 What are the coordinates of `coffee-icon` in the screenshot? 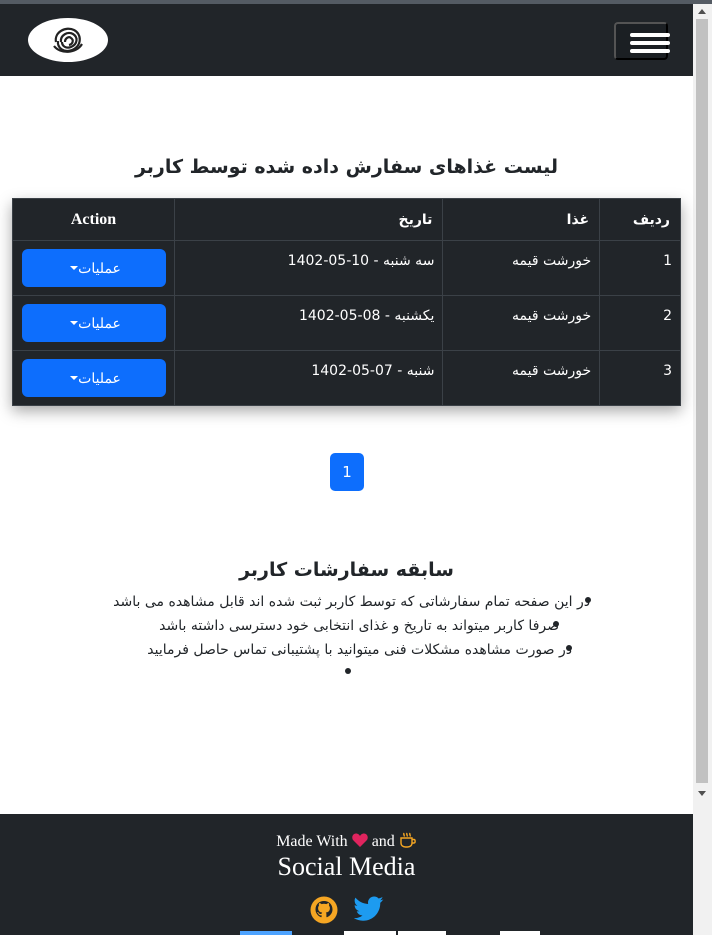 It's located at (408, 840).